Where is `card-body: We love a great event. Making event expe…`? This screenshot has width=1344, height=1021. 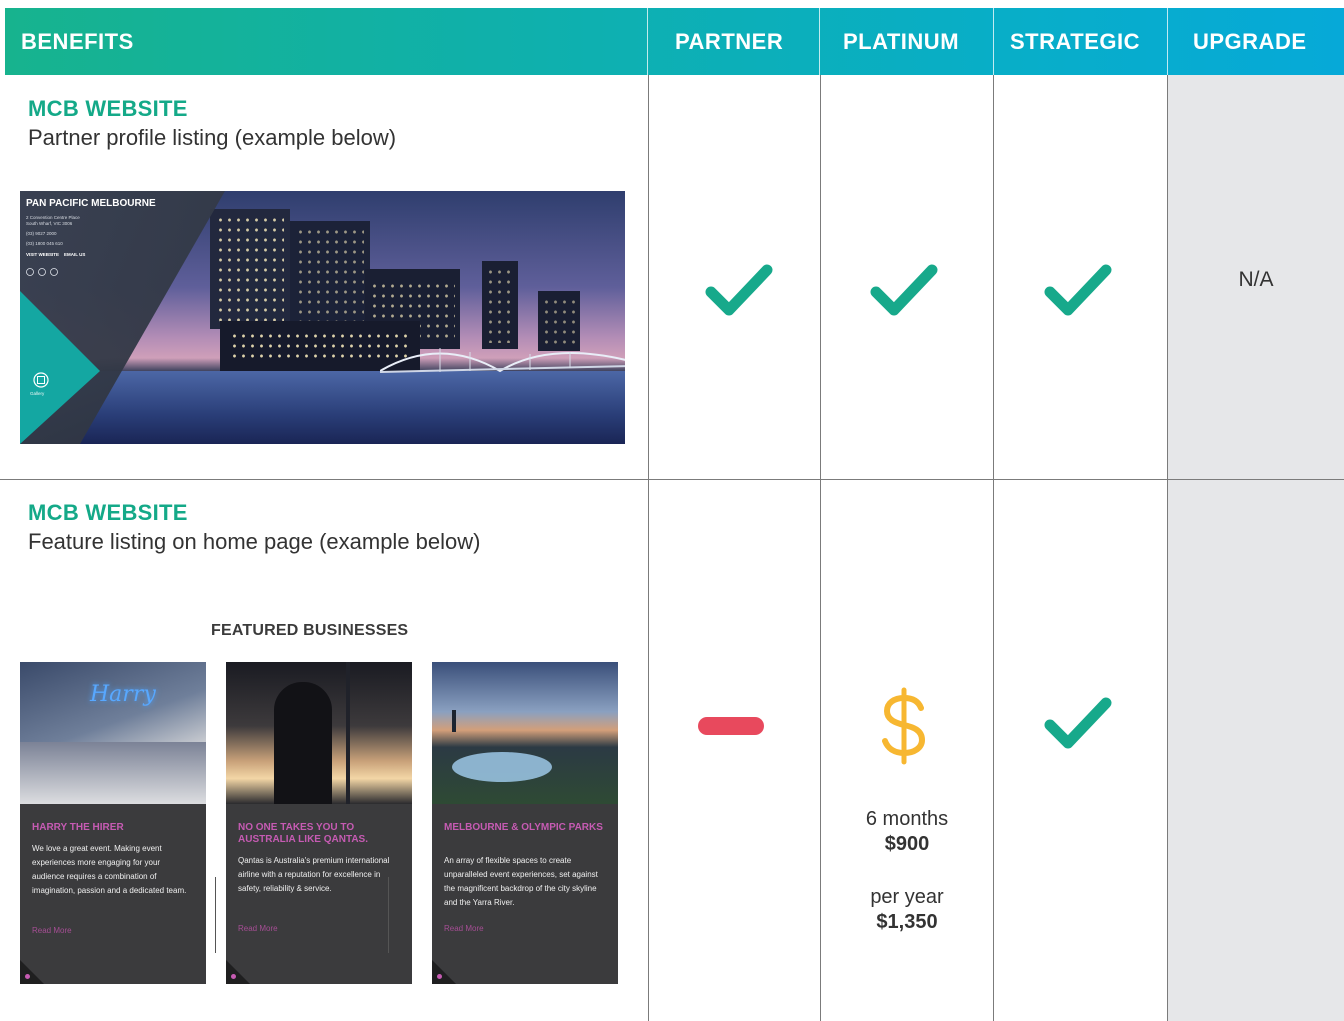
card-body: We love a great event. Making event expe… is located at coordinates (109, 869).